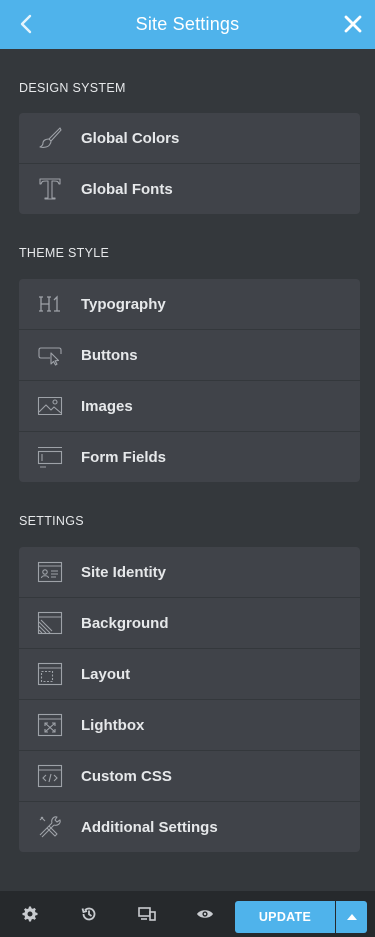 Image resolution: width=375 pixels, height=937 pixels. I want to click on gear-icon, so click(30, 914).